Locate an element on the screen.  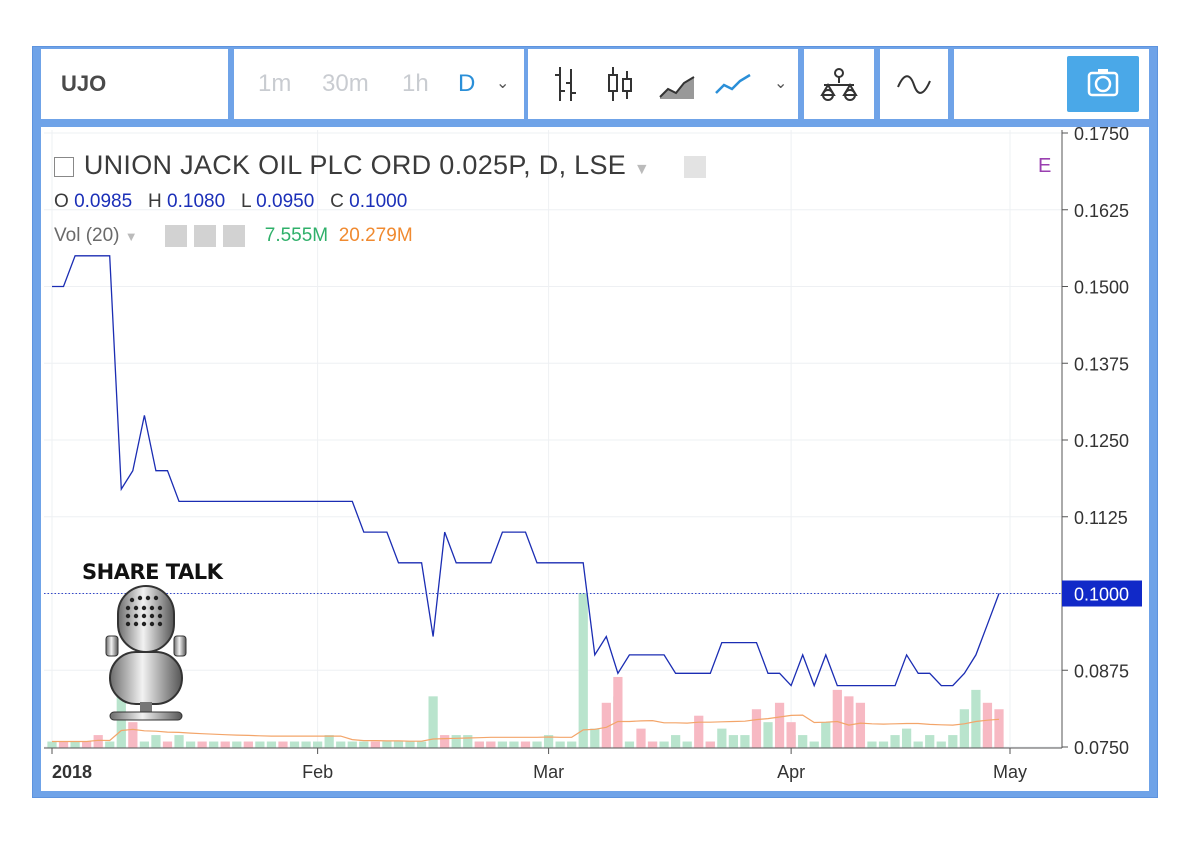
volume-row: Vol (20) ▼ 7.555M 20.279M is located at coordinates (381, 236).